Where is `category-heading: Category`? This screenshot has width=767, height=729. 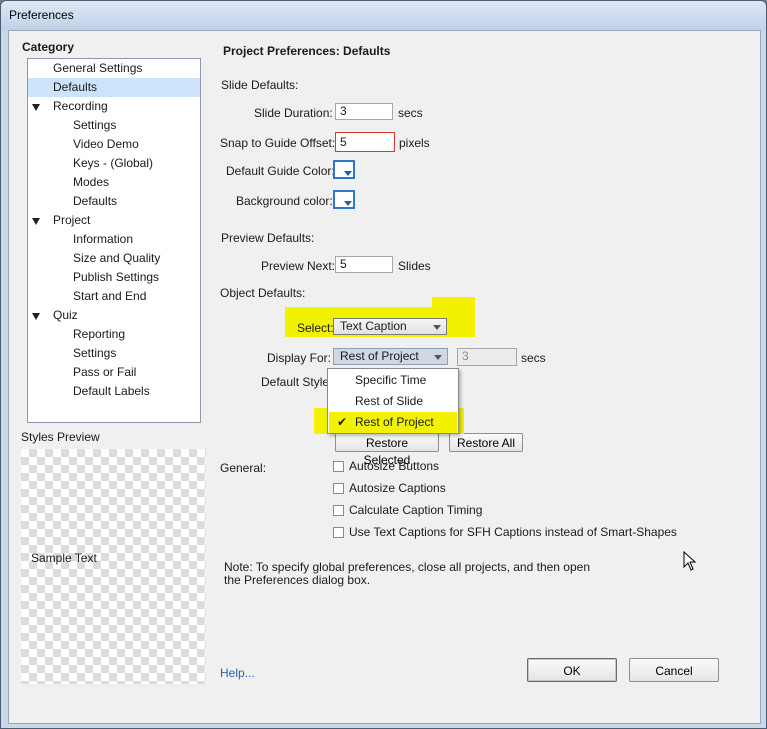 category-heading: Category is located at coordinates (48, 47).